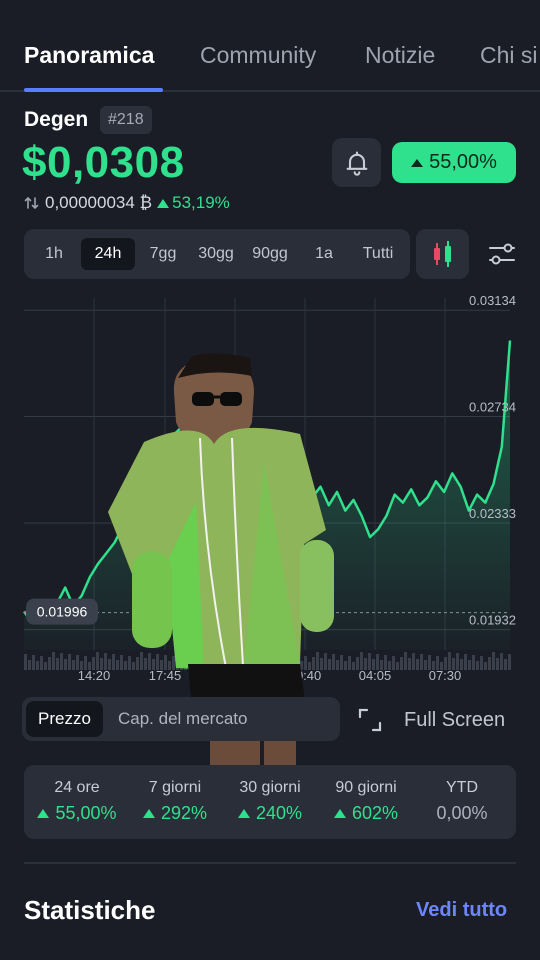  What do you see at coordinates (375, 675) in the screenshot?
I see `x-tick-label: 04:05` at bounding box center [375, 675].